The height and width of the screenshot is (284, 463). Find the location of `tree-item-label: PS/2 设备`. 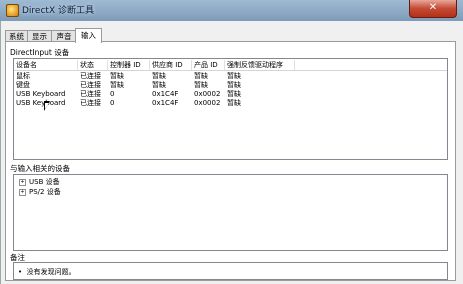

tree-item-label: PS/2 设备 is located at coordinates (45, 192).